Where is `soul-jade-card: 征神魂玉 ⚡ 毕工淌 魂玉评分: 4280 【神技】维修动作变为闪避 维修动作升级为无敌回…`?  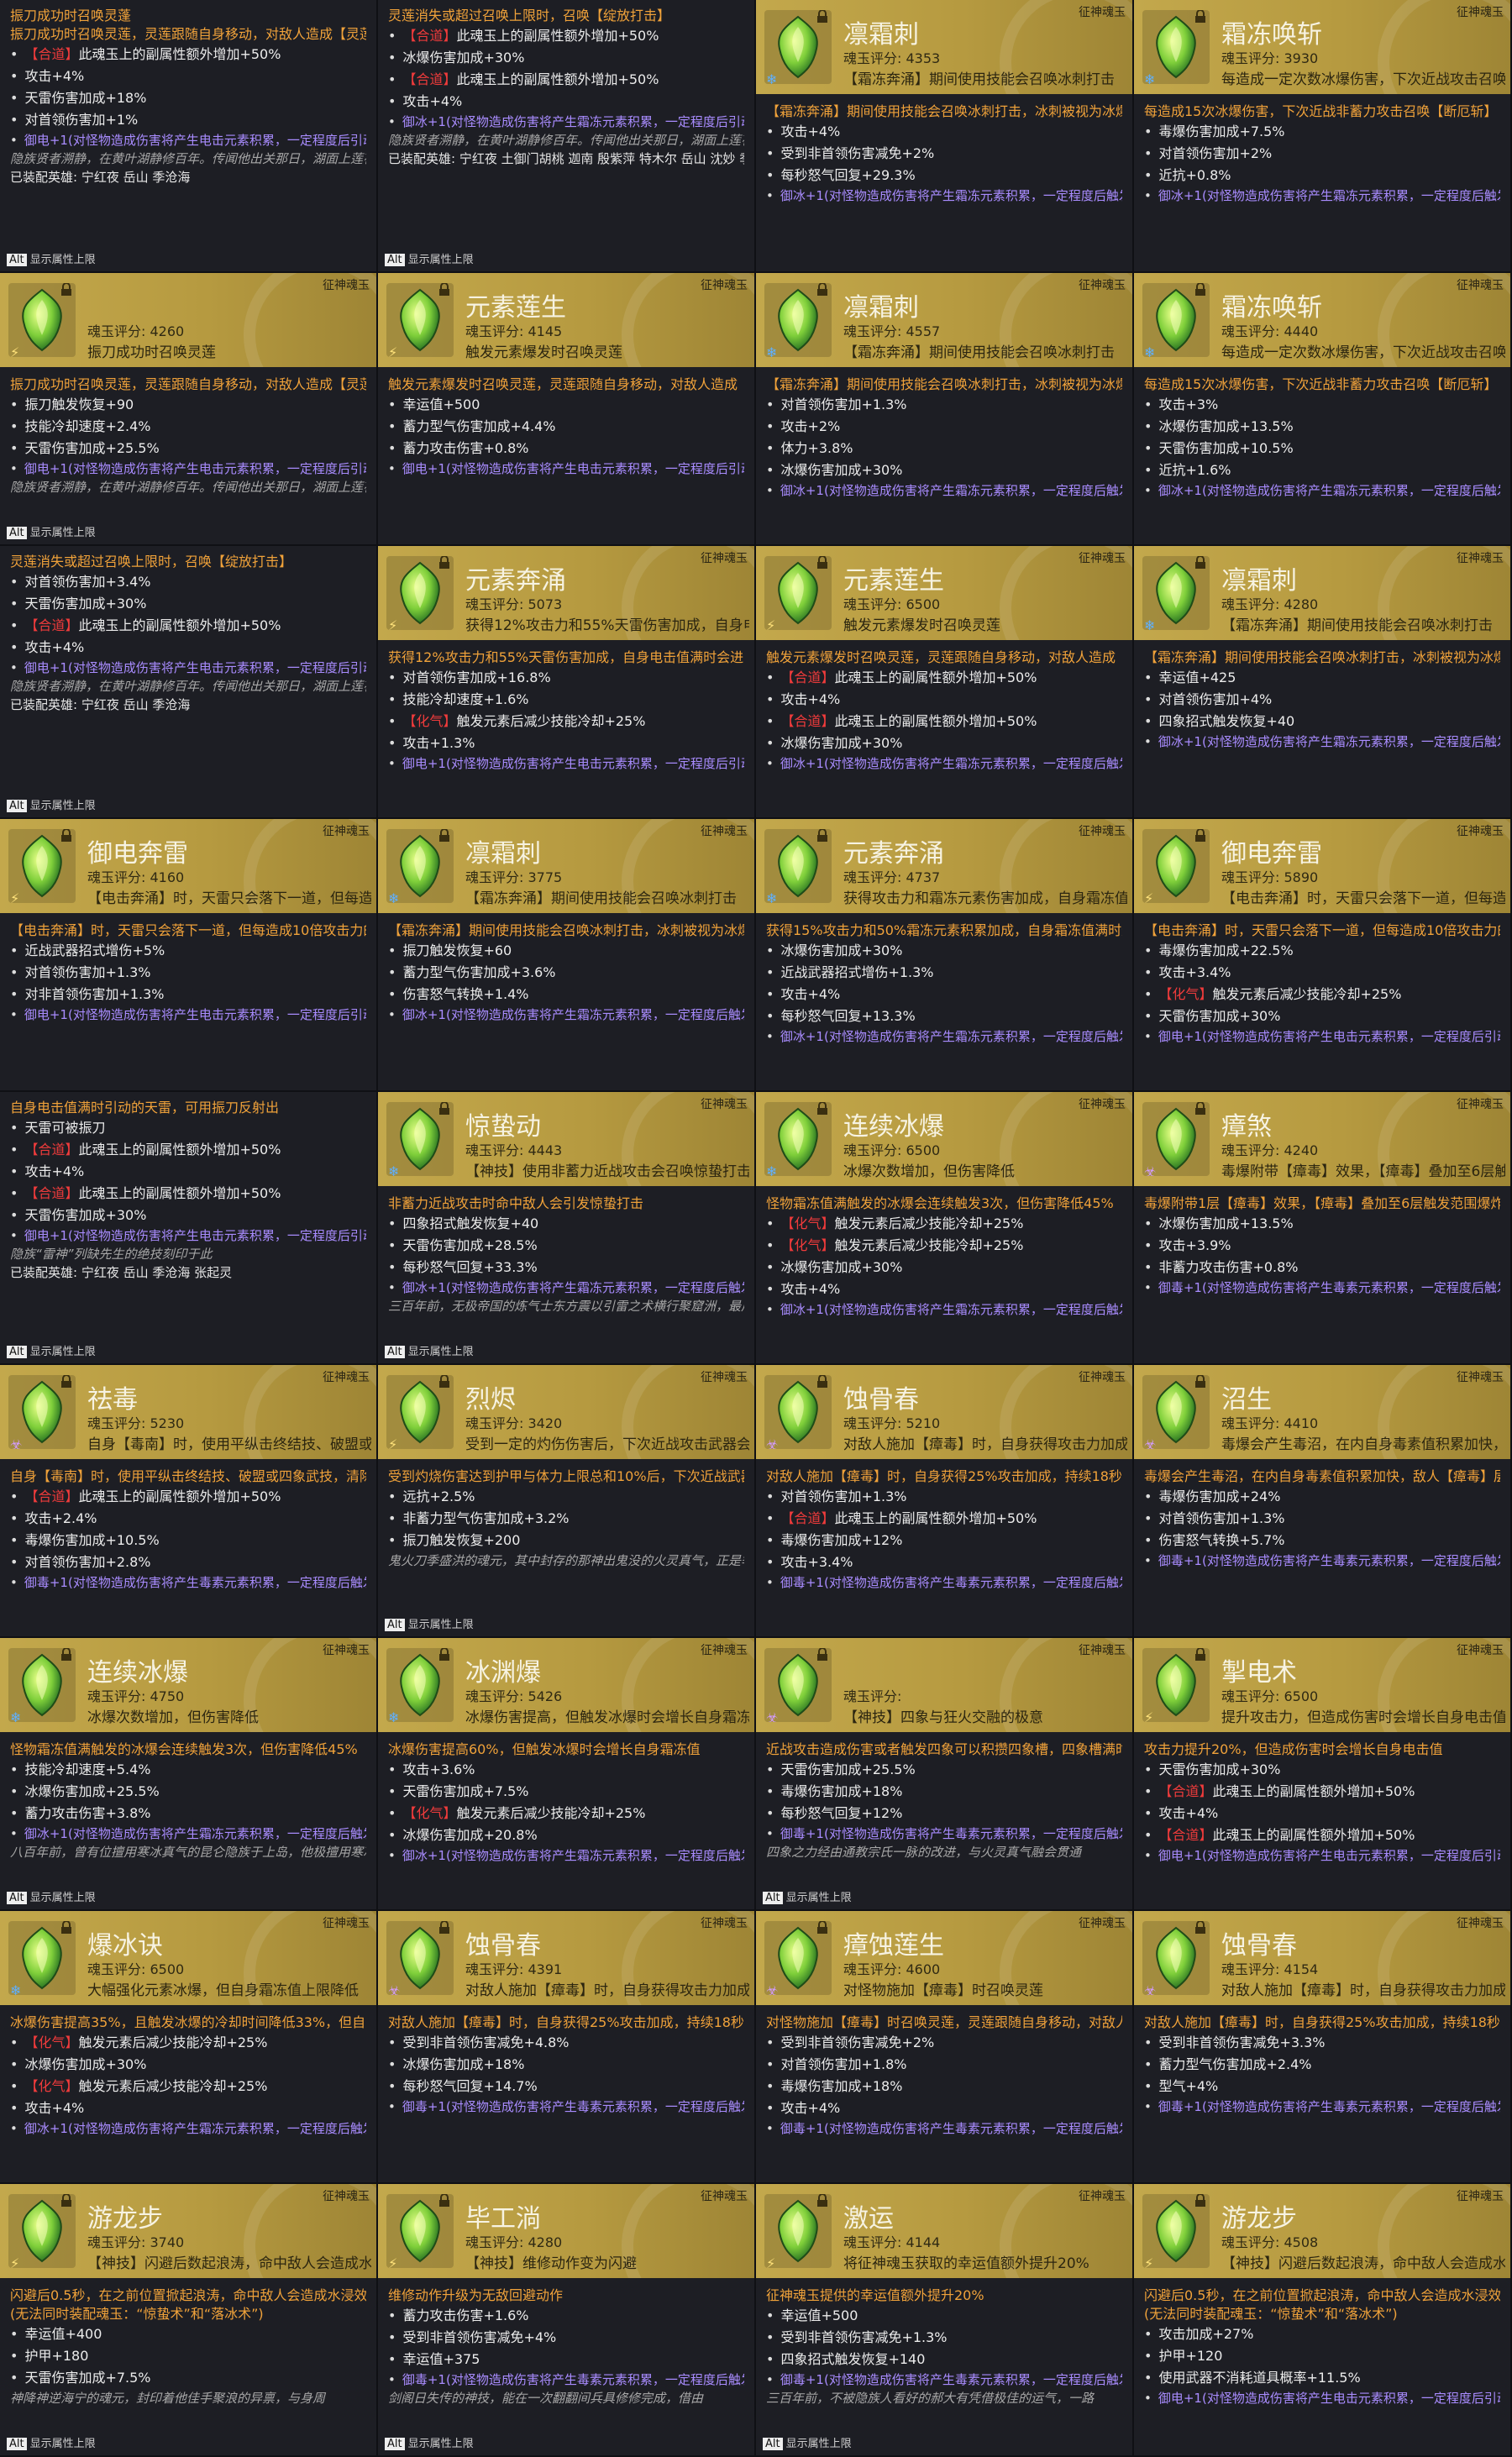 soul-jade-card: 征神魂玉 ⚡ 毕工淌 魂玉评分: 4280 【神技】维修动作变为闪避 维修动作升级为无敌回… is located at coordinates (567, 2320).